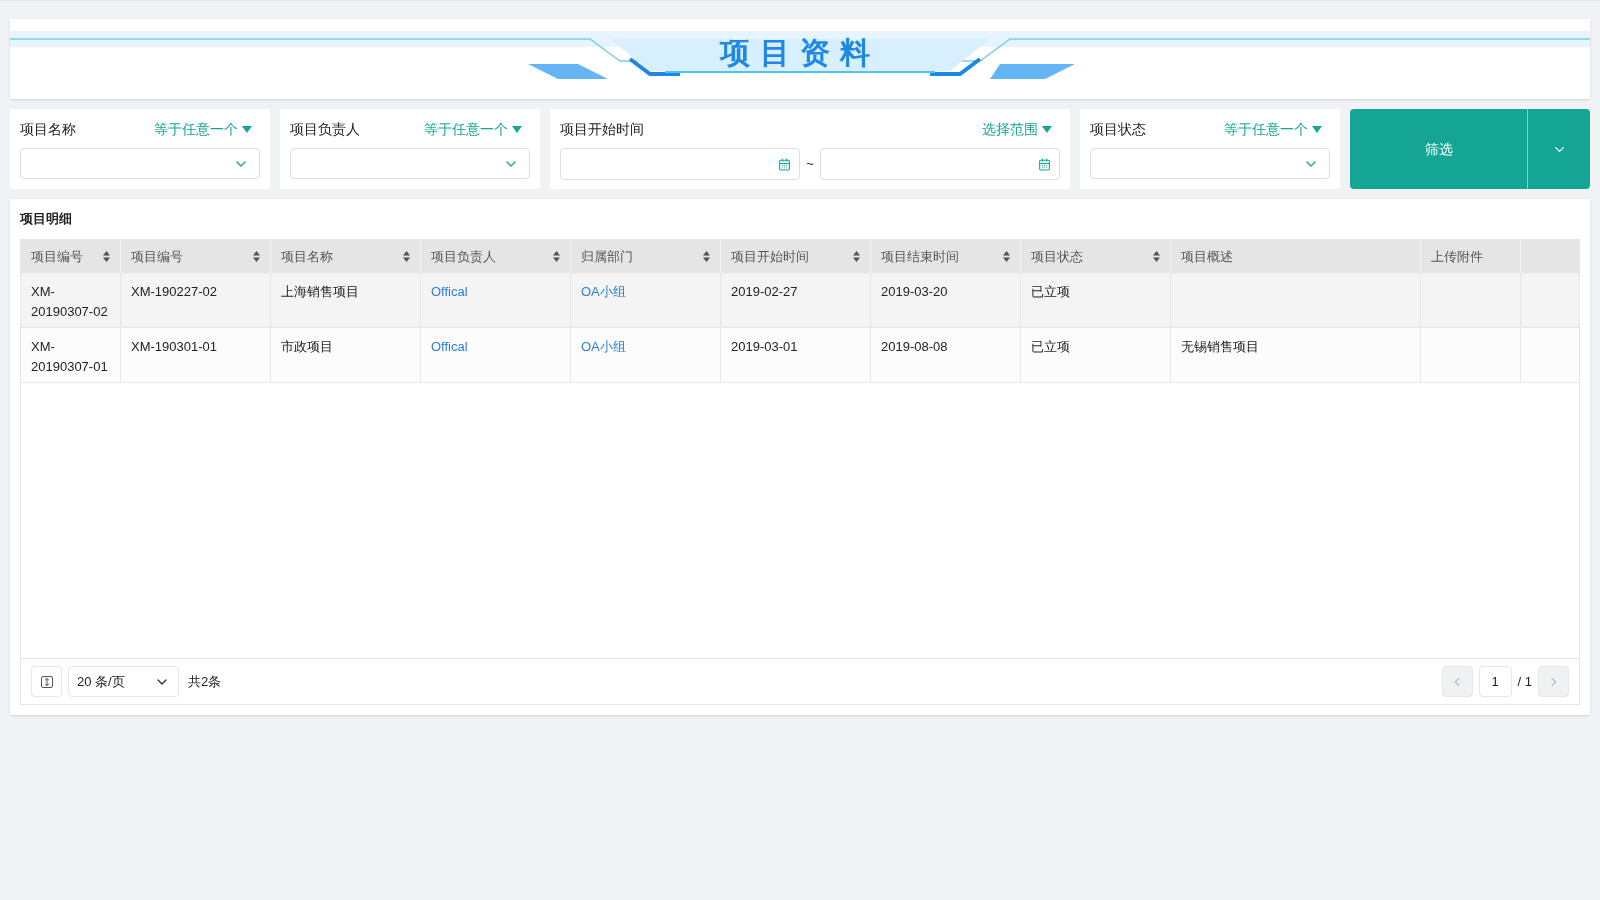  What do you see at coordinates (320, 291) in the screenshot?
I see `table-cell: 上海销售项目` at bounding box center [320, 291].